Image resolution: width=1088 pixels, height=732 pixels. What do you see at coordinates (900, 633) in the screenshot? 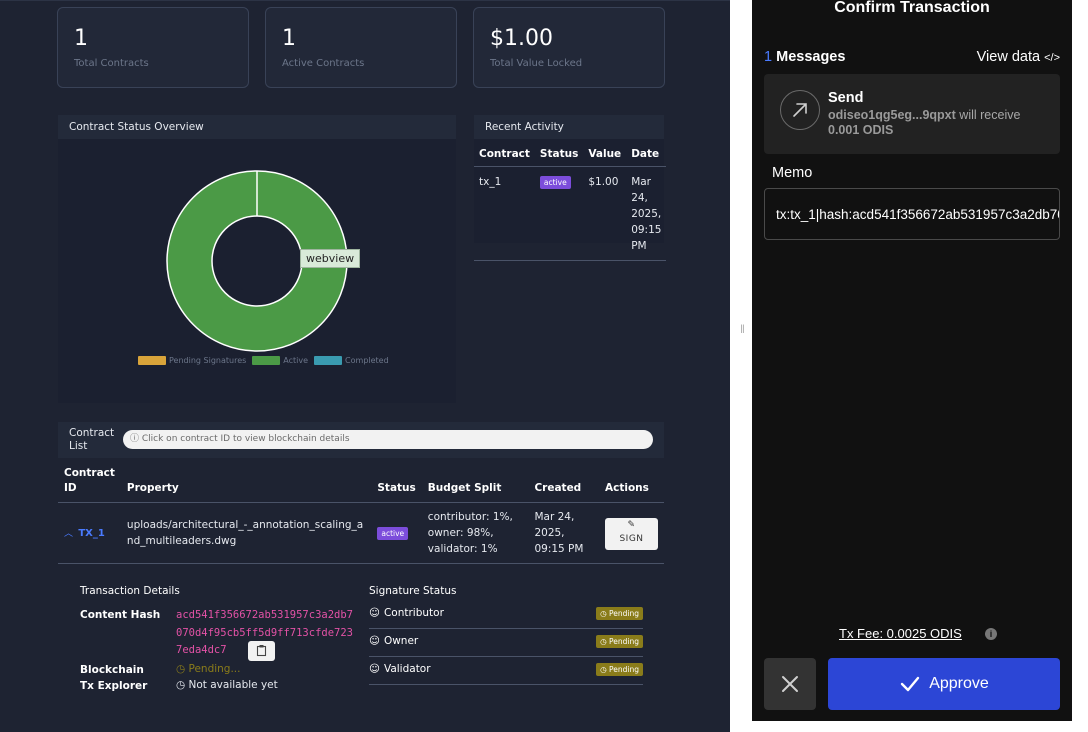
I see `tx-fee: Tx Fee: 0.0025 ODIS` at bounding box center [900, 633].